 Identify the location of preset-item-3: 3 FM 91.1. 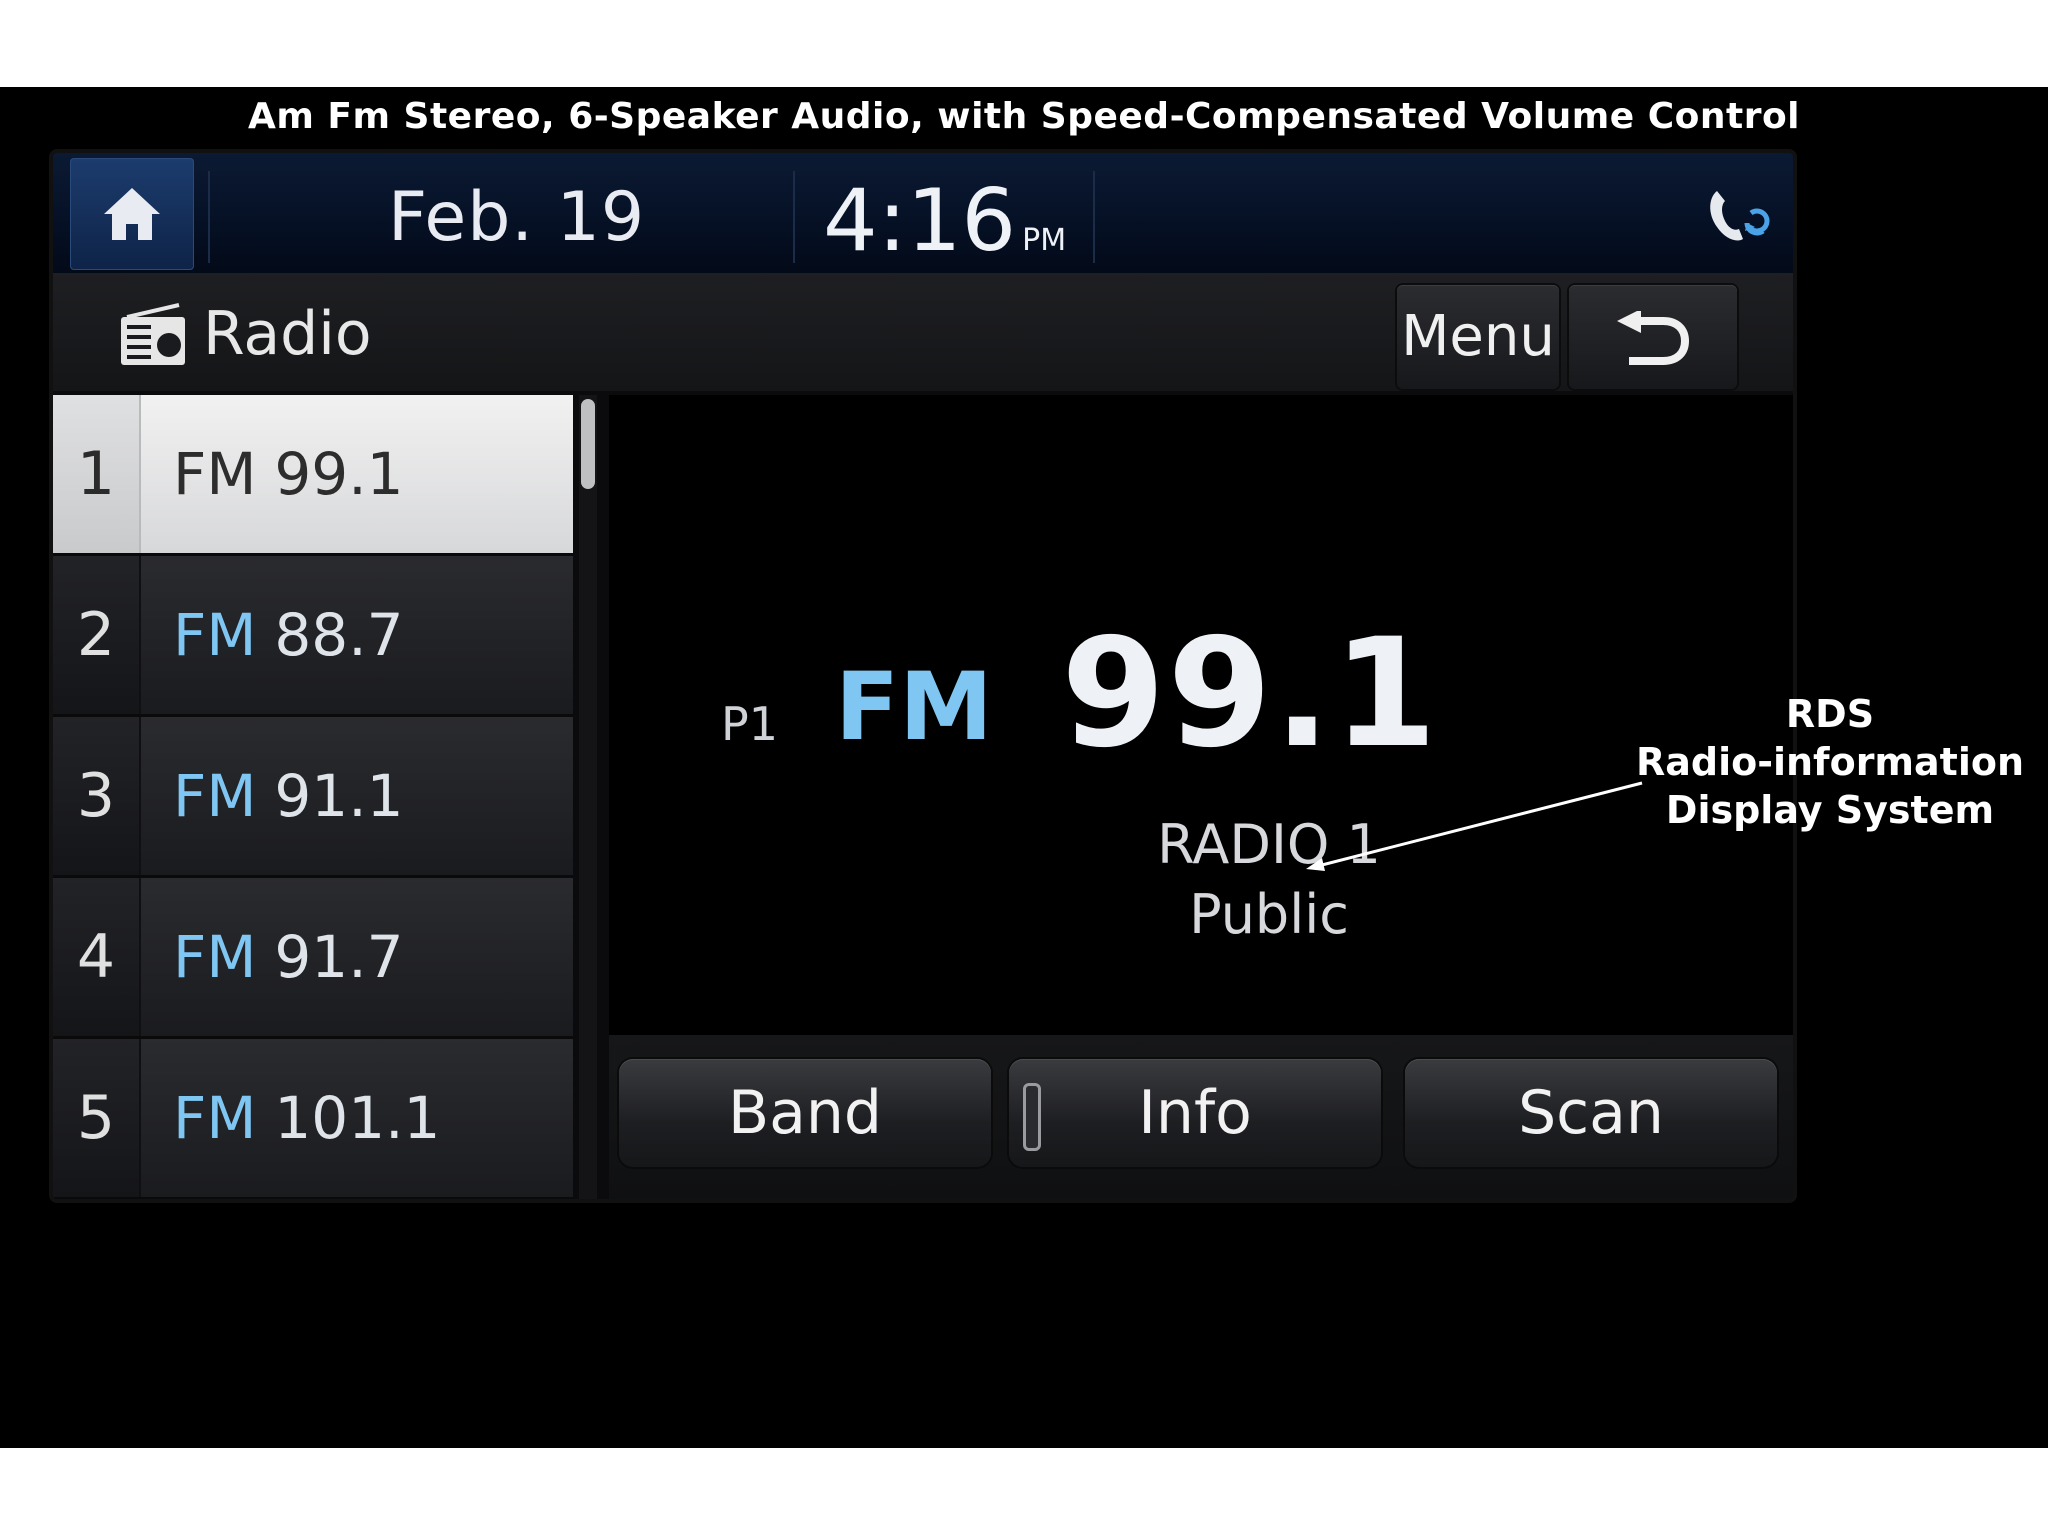
(313, 797).